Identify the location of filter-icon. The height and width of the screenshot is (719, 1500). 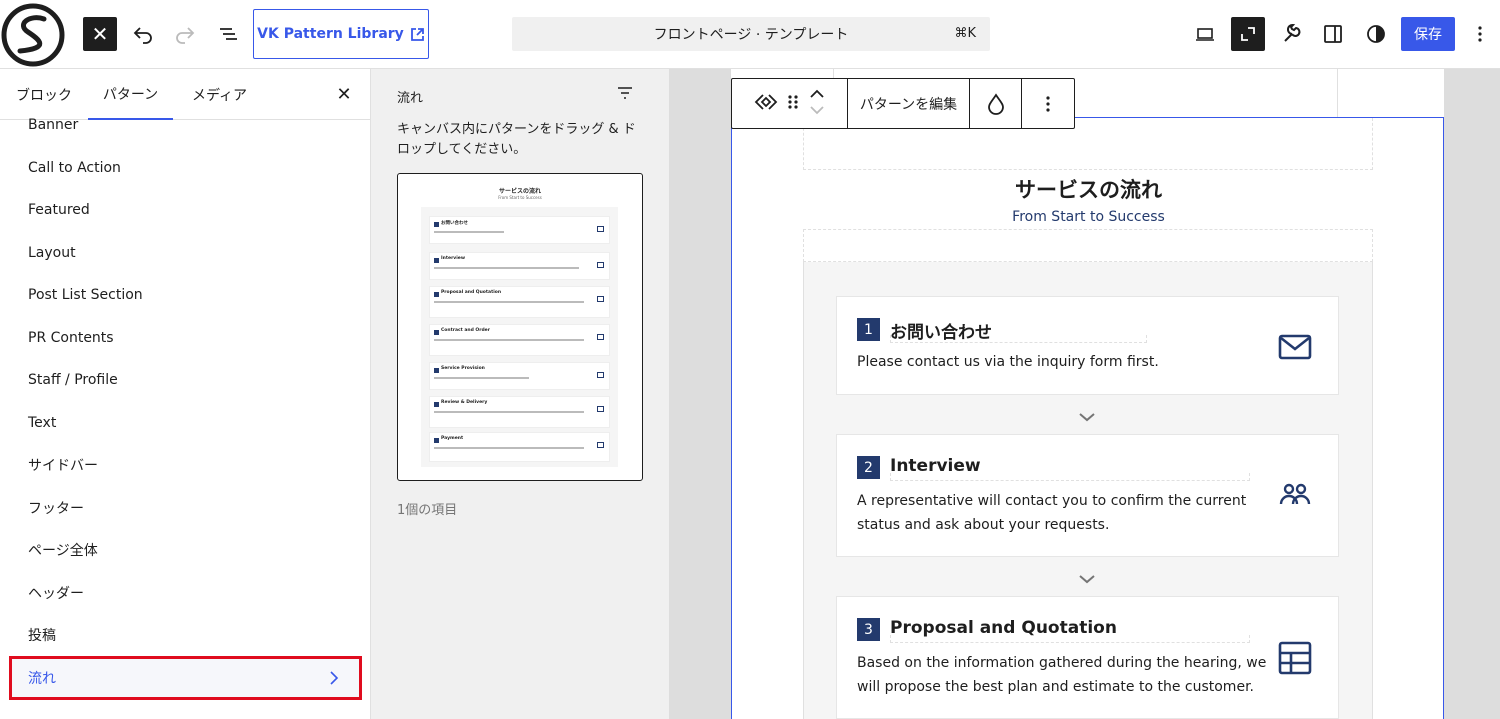
(625, 95).